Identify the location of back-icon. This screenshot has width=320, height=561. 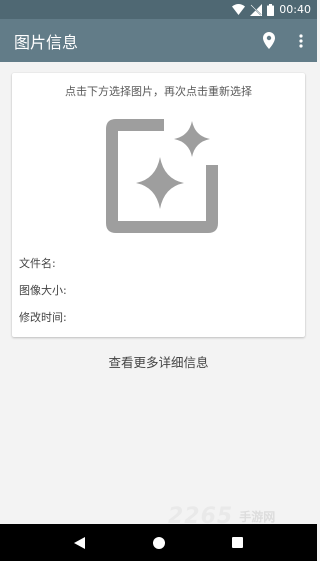
(80, 542).